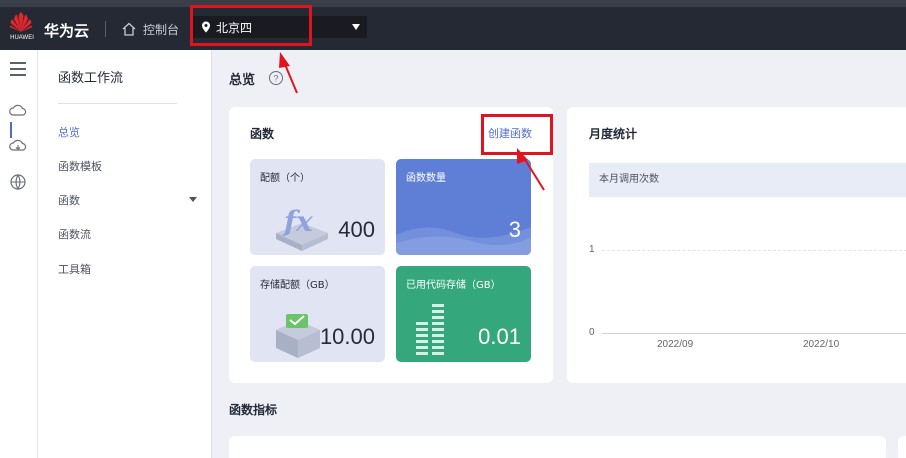 Image resolution: width=906 pixels, height=458 pixels. What do you see at coordinates (21, 22) in the screenshot?
I see `huawei-petals-icon` at bounding box center [21, 22].